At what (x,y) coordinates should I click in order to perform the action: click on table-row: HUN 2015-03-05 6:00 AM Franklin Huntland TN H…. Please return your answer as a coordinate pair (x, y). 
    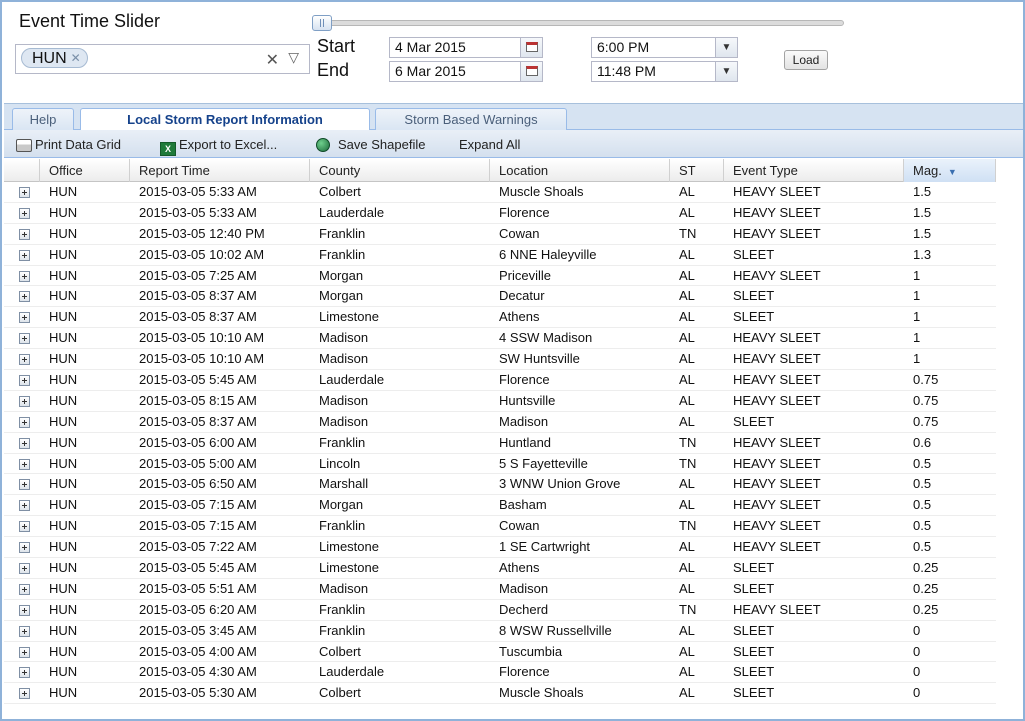
    Looking at the image, I should click on (500, 443).